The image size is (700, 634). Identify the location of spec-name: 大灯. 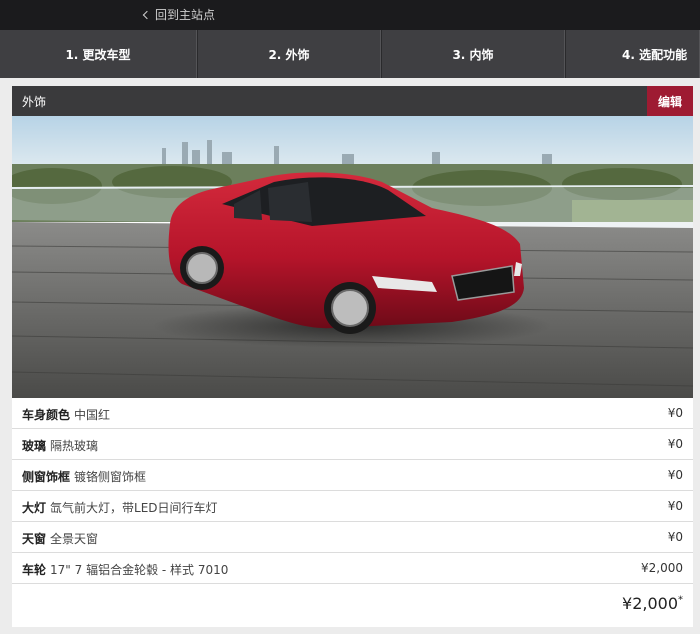
(34, 508).